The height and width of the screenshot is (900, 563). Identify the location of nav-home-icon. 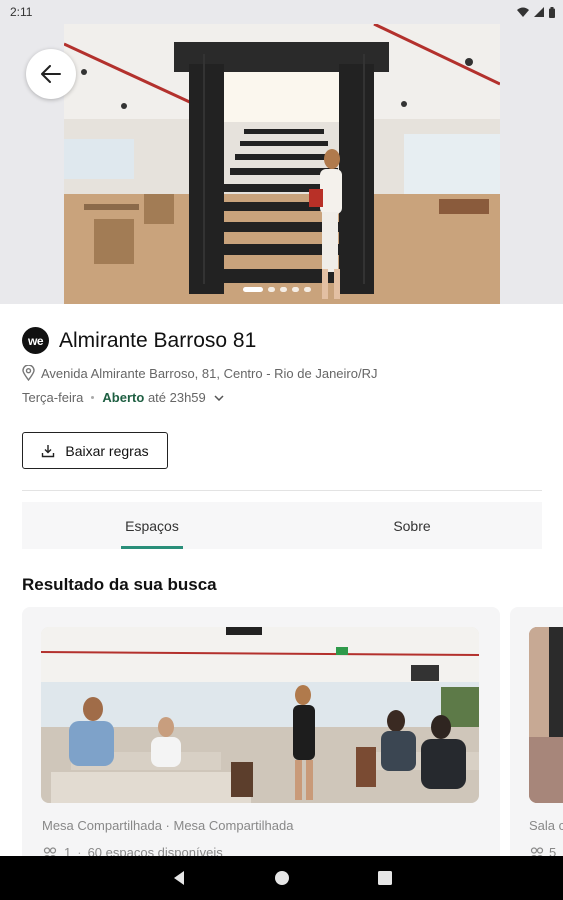
(282, 878).